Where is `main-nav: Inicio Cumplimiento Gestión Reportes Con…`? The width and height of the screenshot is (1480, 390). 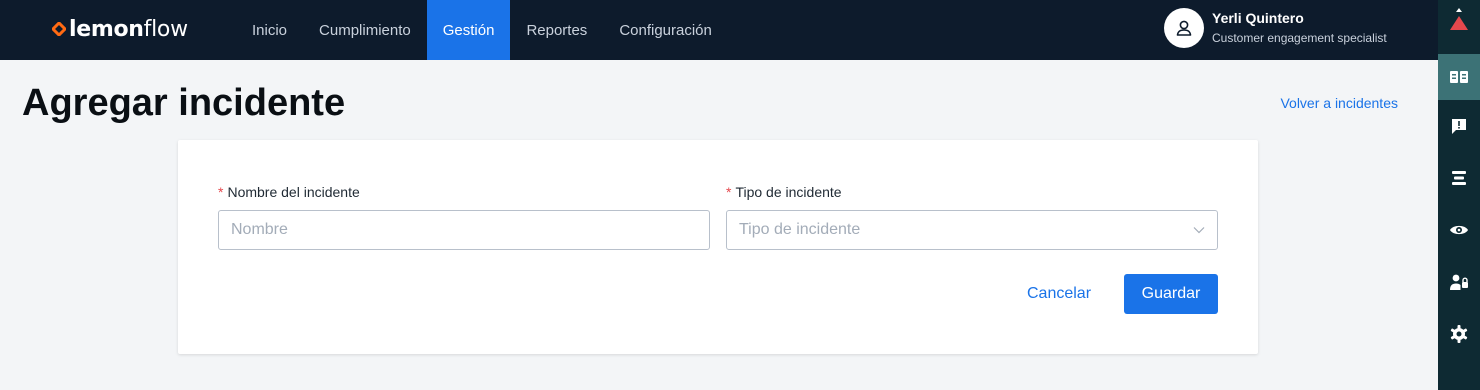 main-nav: Inicio Cumplimiento Gestión Reportes Con… is located at coordinates (482, 30).